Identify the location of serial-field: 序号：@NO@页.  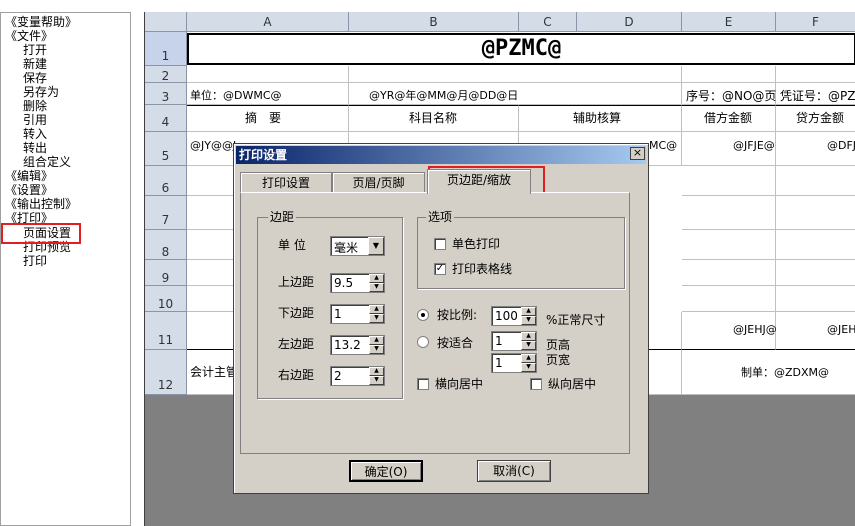
(731, 96).